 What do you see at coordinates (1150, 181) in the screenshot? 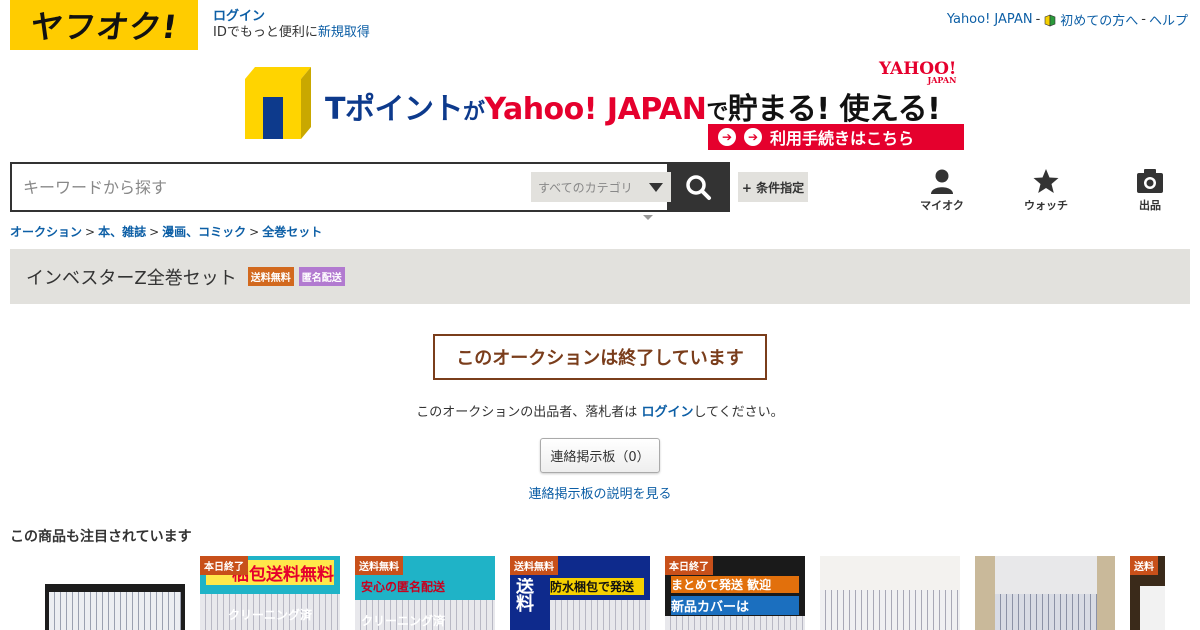
I see `camera-icon` at bounding box center [1150, 181].